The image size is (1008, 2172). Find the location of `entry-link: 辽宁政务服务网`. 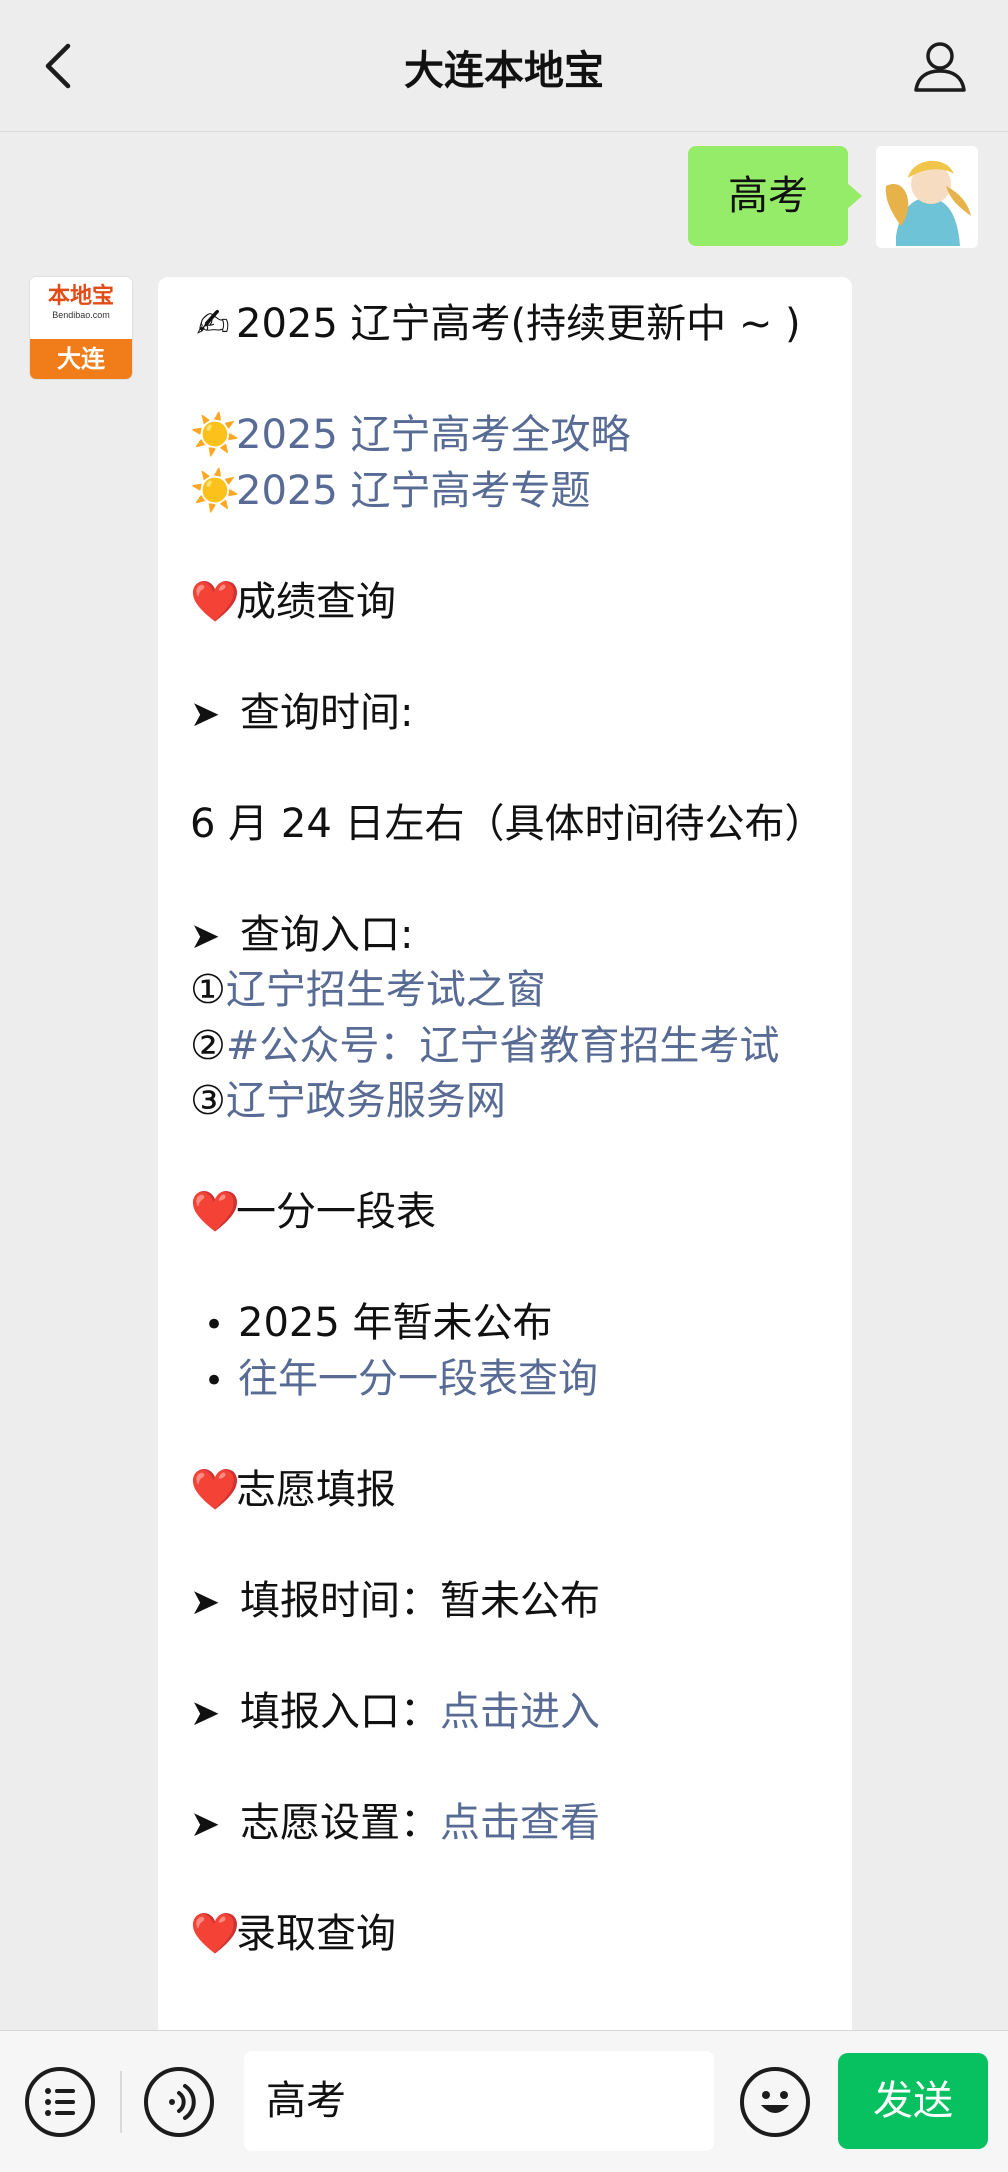

entry-link: 辽宁政务服务网 is located at coordinates (366, 1101).